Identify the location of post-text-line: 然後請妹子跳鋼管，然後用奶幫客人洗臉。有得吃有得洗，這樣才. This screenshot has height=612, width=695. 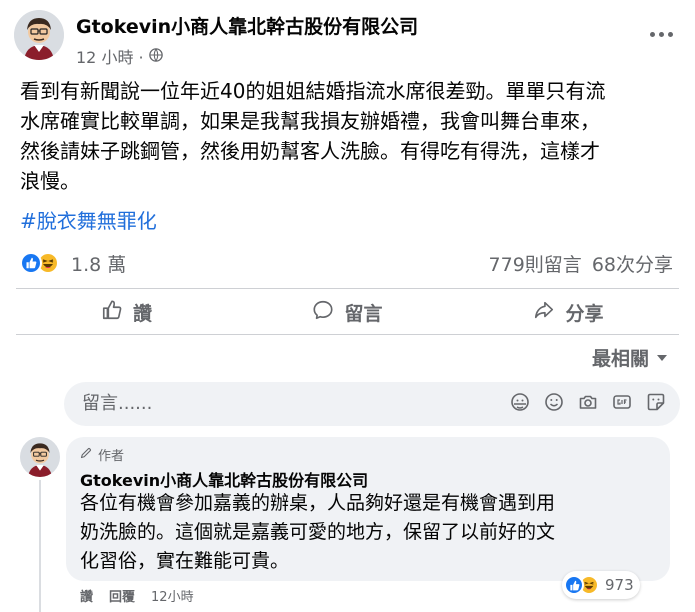
(310, 151).